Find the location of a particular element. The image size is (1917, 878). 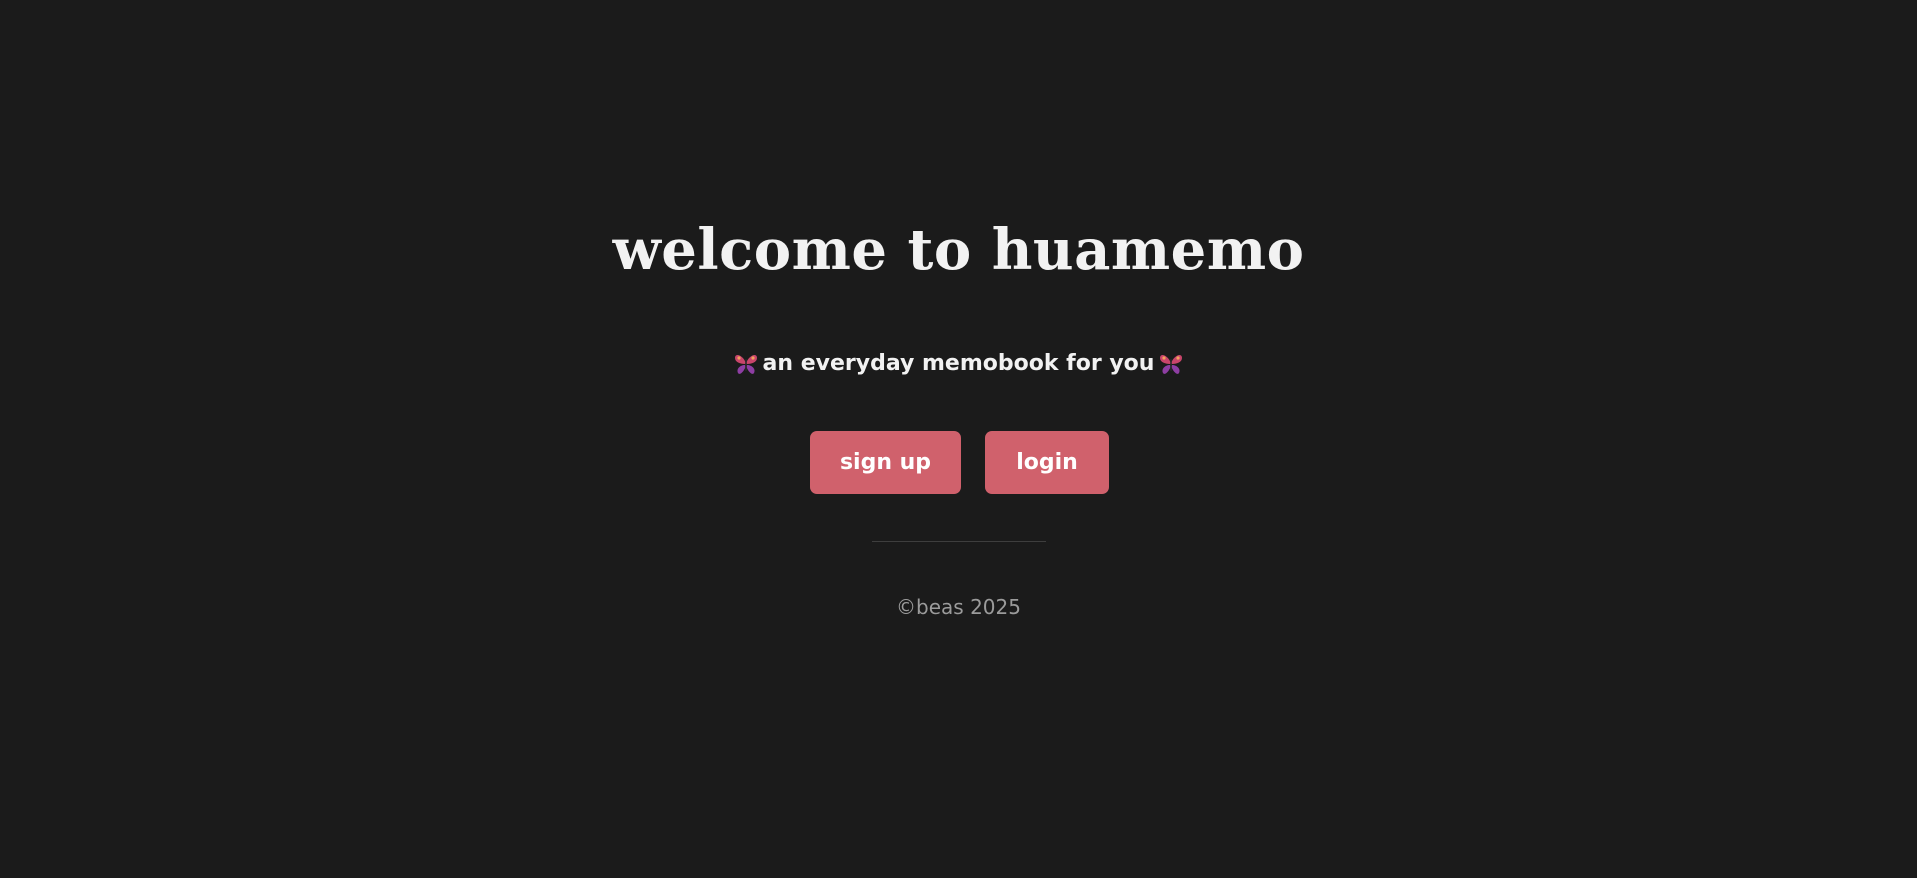

login-button: login is located at coordinates (1047, 462).